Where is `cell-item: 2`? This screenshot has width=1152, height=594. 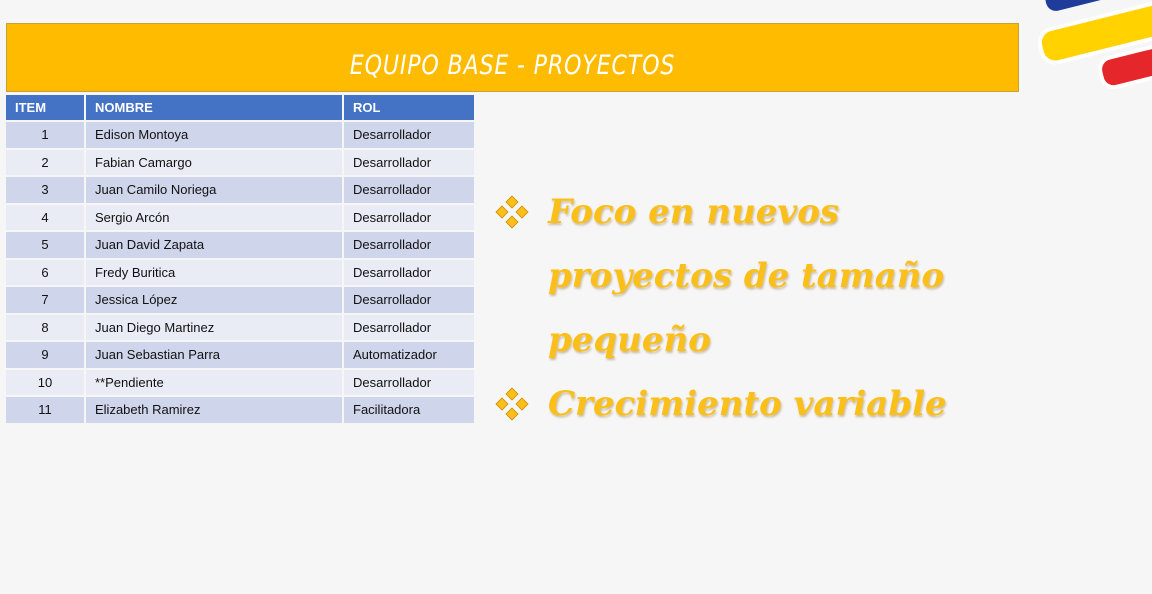 cell-item: 2 is located at coordinates (45, 162).